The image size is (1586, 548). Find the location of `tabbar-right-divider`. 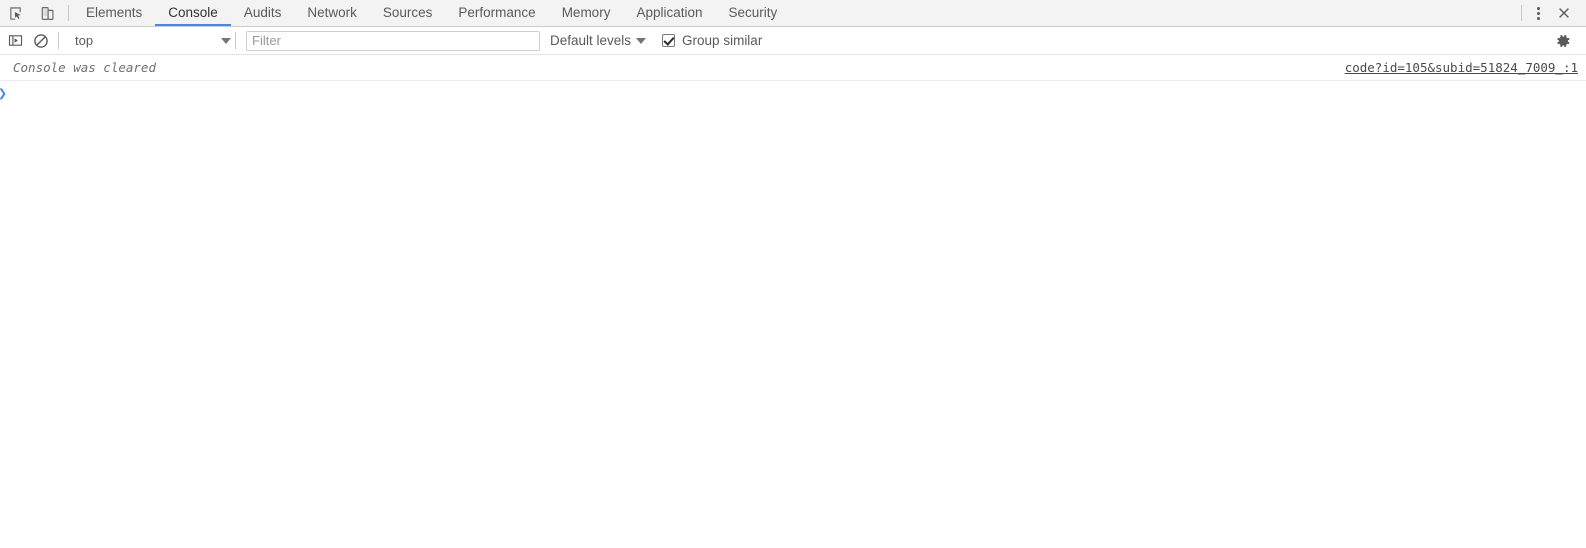

tabbar-right-divider is located at coordinates (1521, 13).